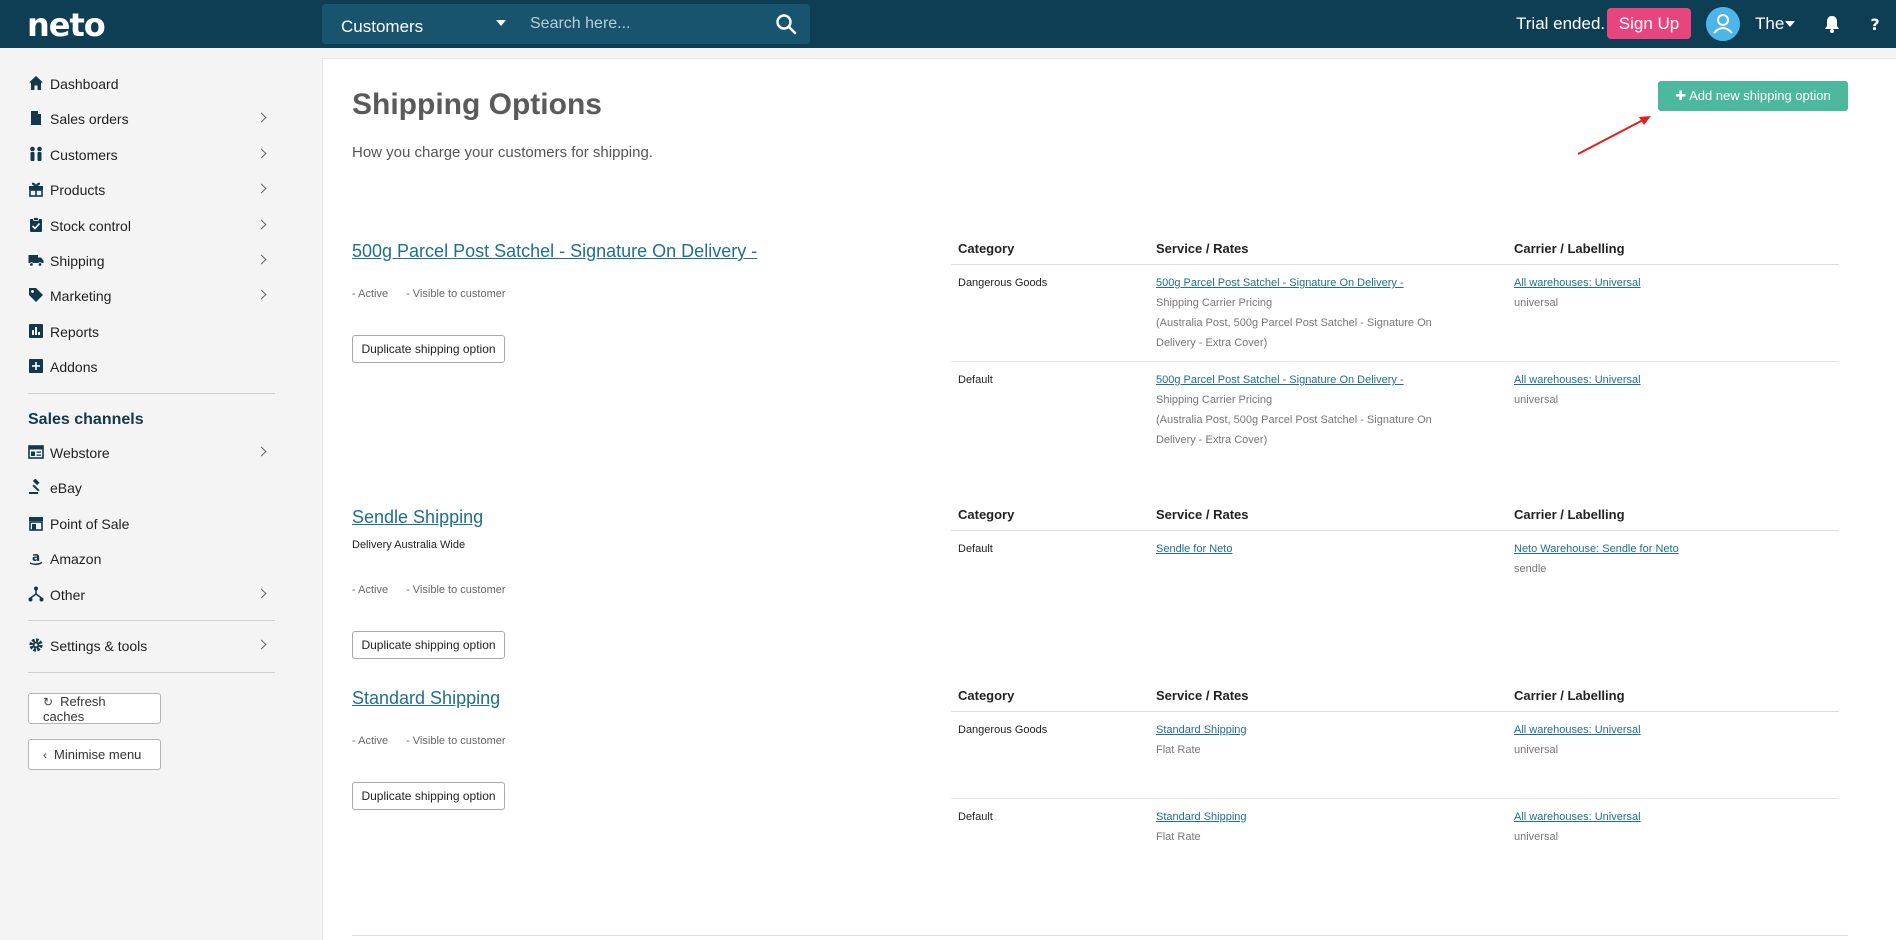  I want to click on row-service: Sendle for Neto, so click(1304, 549).